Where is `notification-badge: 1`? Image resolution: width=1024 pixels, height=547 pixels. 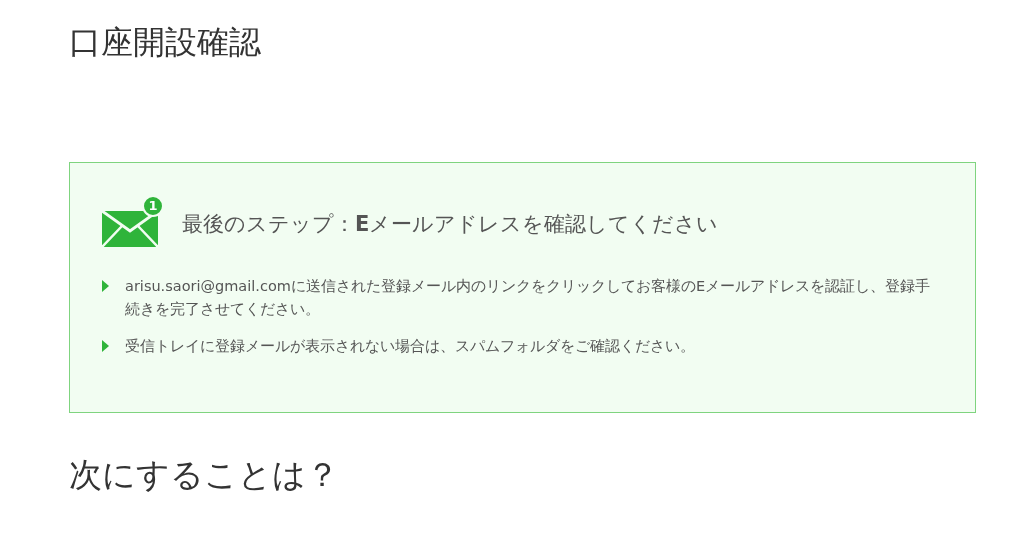 notification-badge: 1 is located at coordinates (153, 205).